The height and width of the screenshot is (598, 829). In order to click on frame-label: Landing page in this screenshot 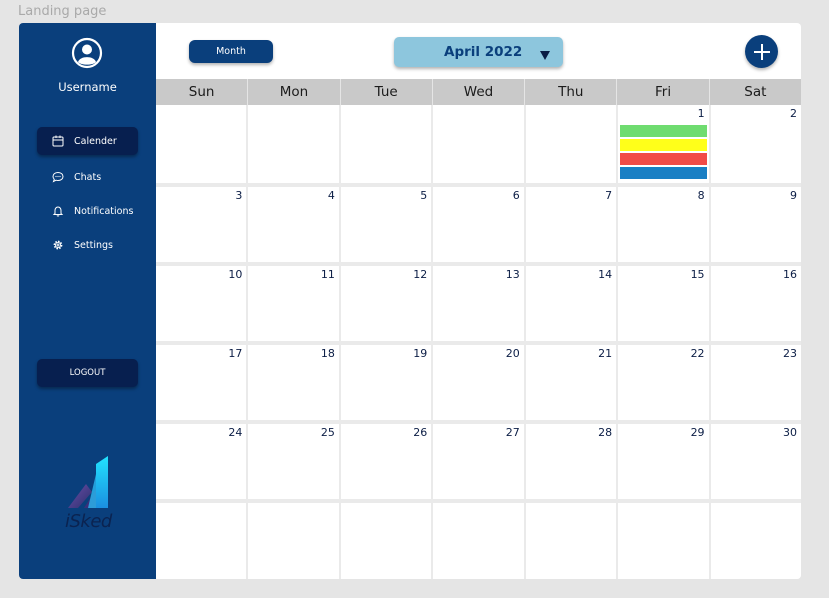, I will do `click(62, 11)`.